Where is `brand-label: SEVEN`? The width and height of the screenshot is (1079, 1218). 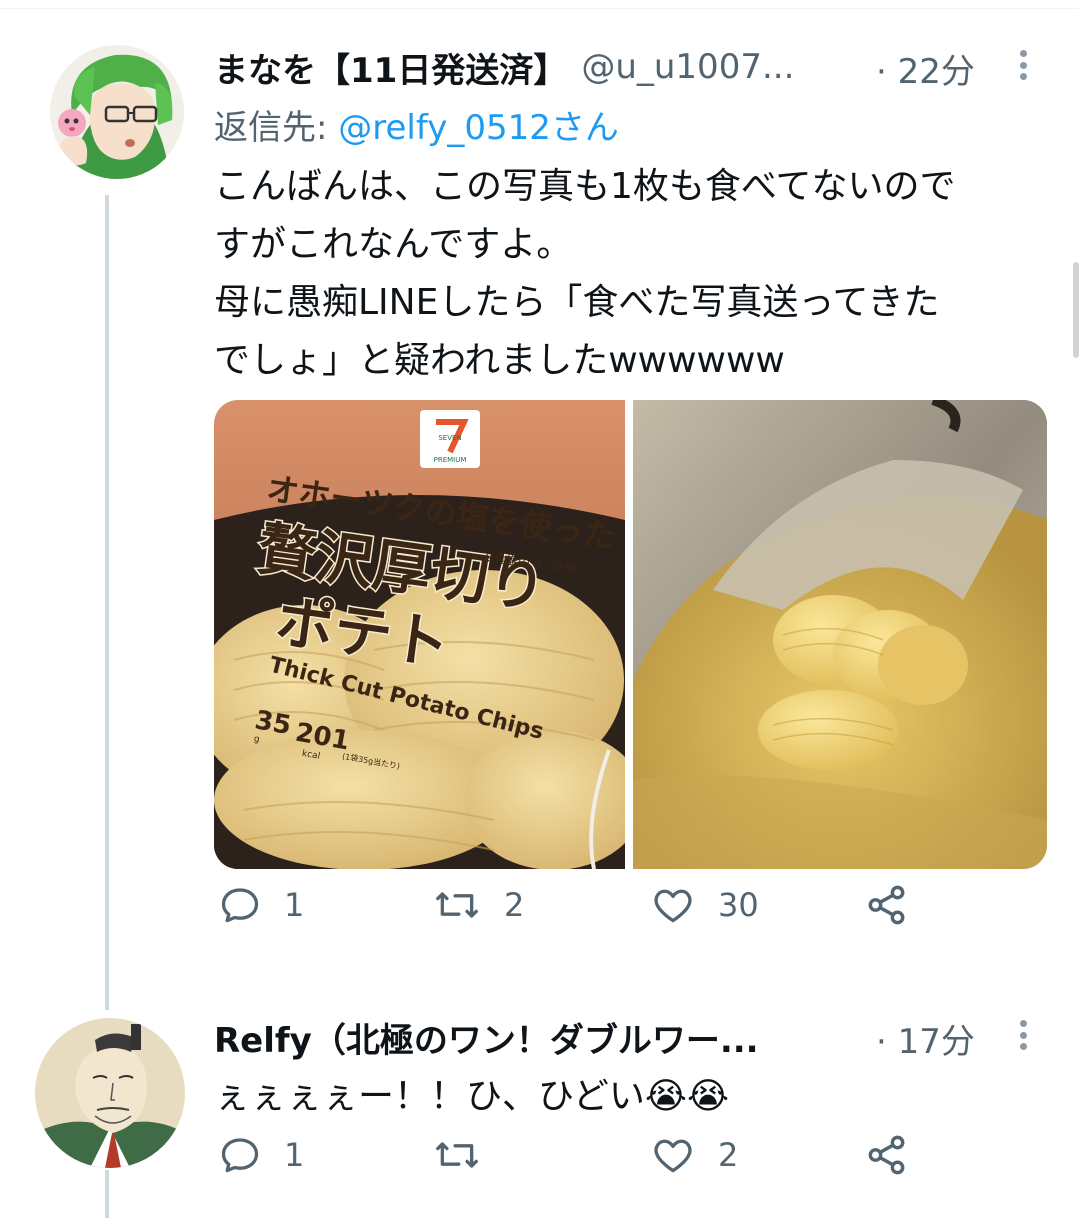
brand-label: SEVEN is located at coordinates (449, 438).